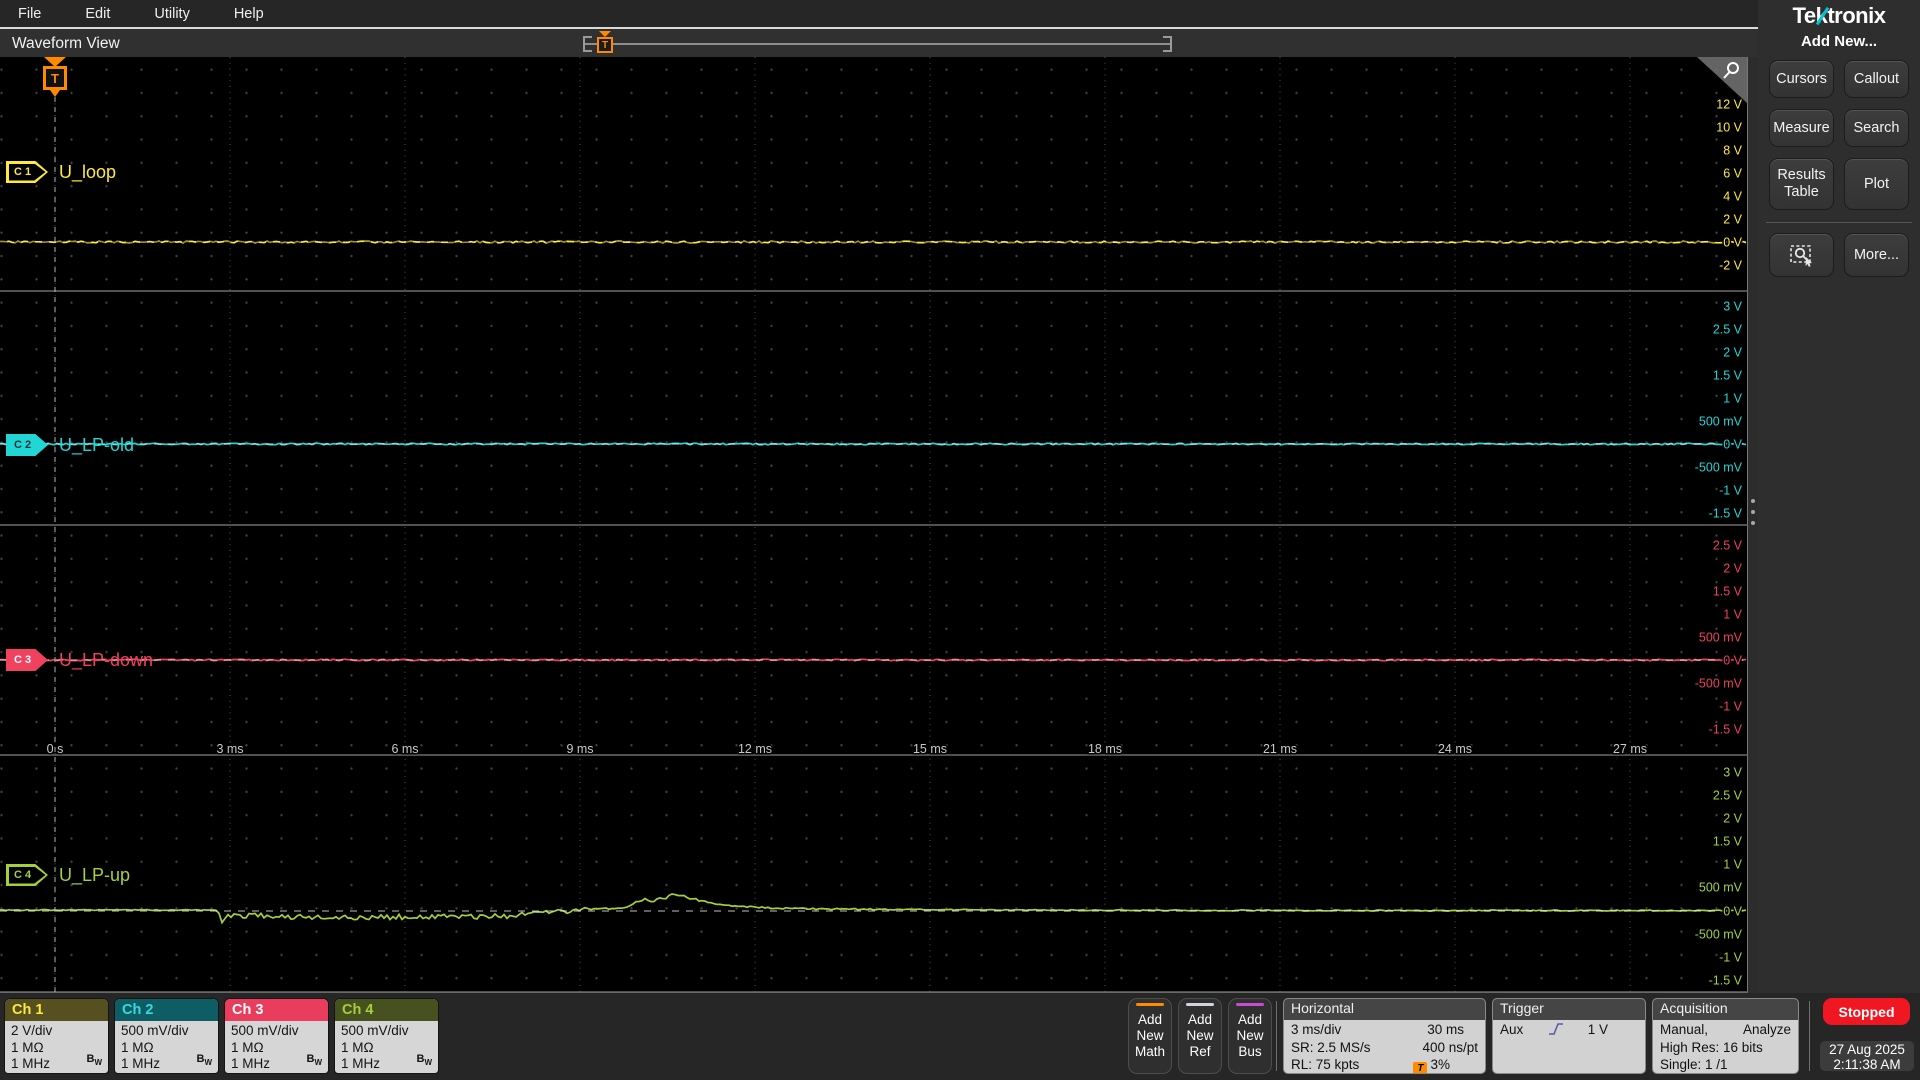 This screenshot has height=1080, width=1920. Describe the element at coordinates (1732, 197) in the screenshot. I see `axis-tick-label: 4 V` at that location.